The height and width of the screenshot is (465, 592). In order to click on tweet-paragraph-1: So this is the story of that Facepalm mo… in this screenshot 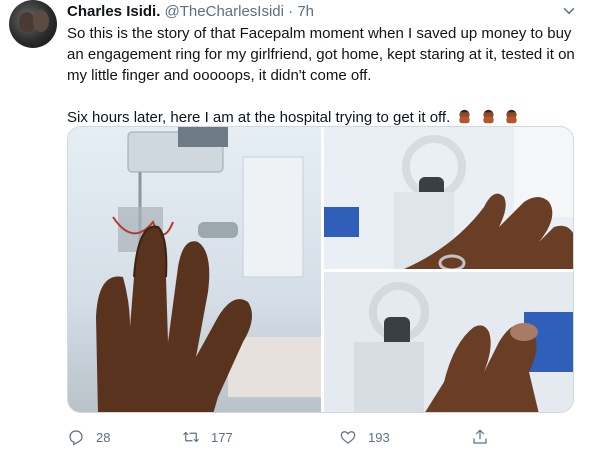, I will do `click(321, 54)`.